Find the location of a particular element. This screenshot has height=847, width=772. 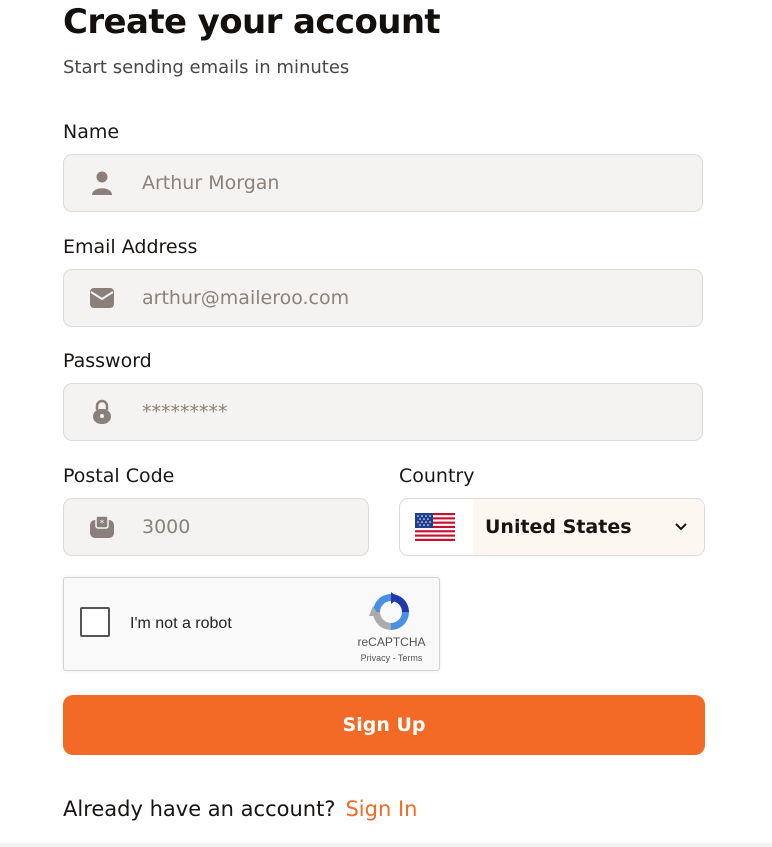

recaptcha-label: I'm not a robot is located at coordinates (181, 623).